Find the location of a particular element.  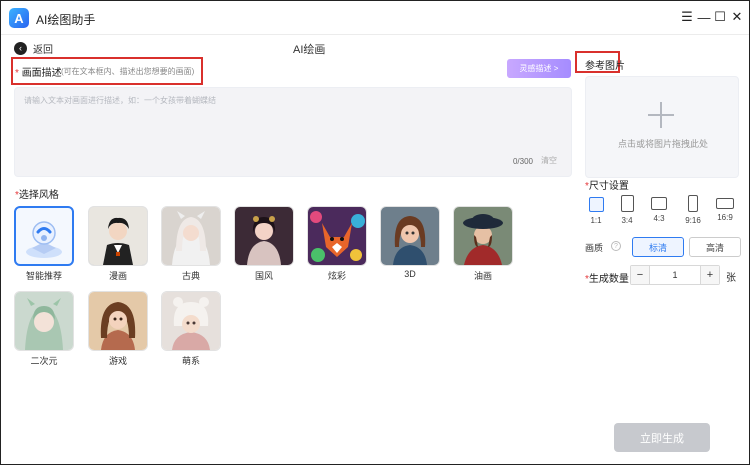

style-item-game: 游戏 is located at coordinates (118, 329).